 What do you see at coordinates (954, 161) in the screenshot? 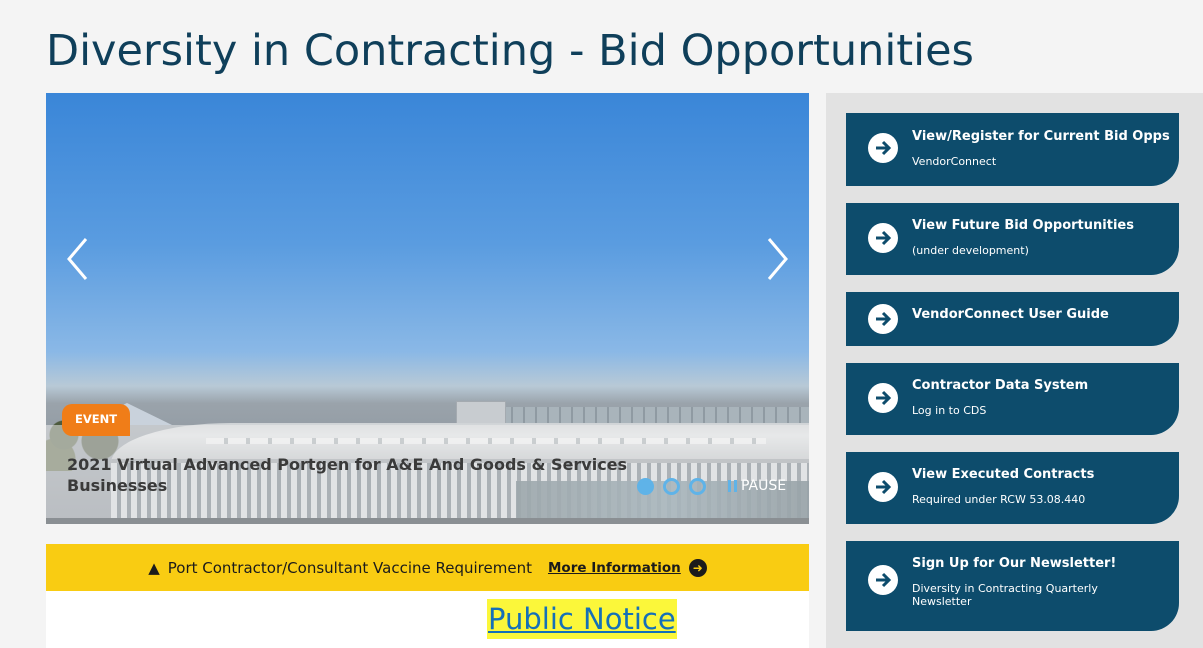
I see `quick-link-subtitle: VendorConnect` at bounding box center [954, 161].